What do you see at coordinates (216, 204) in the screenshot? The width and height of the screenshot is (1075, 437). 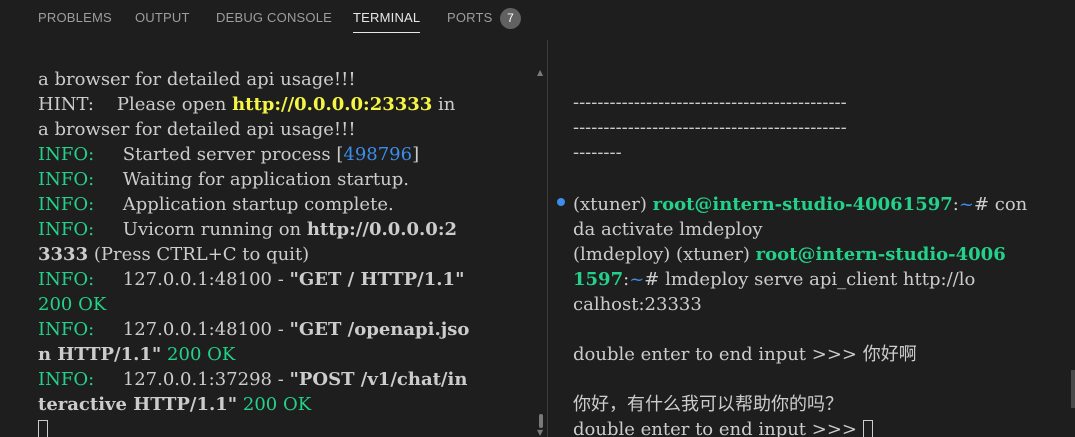 I see `terminal-line: INFO: Application startup complete.` at bounding box center [216, 204].